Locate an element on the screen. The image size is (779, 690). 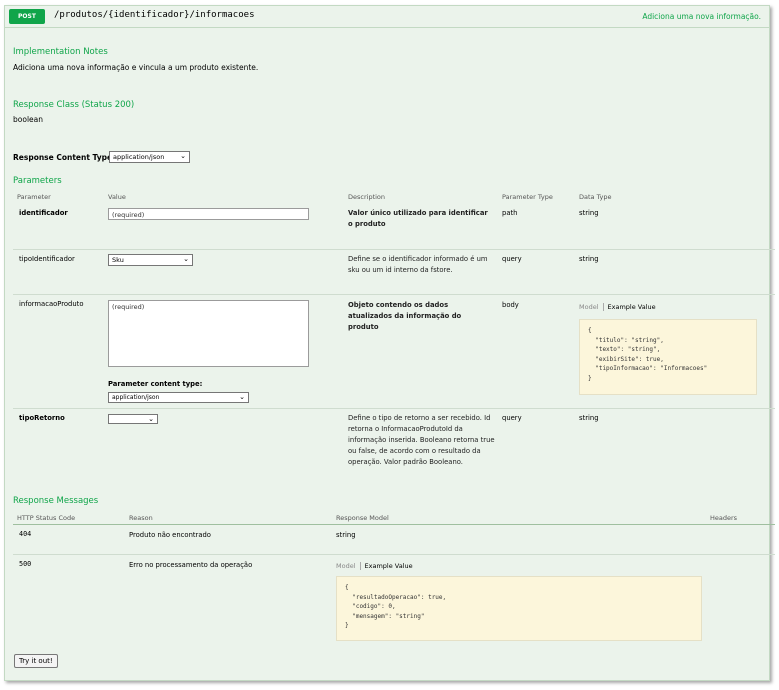
endpoint-path: /produtos/{identificador}/informacoes is located at coordinates (154, 15).